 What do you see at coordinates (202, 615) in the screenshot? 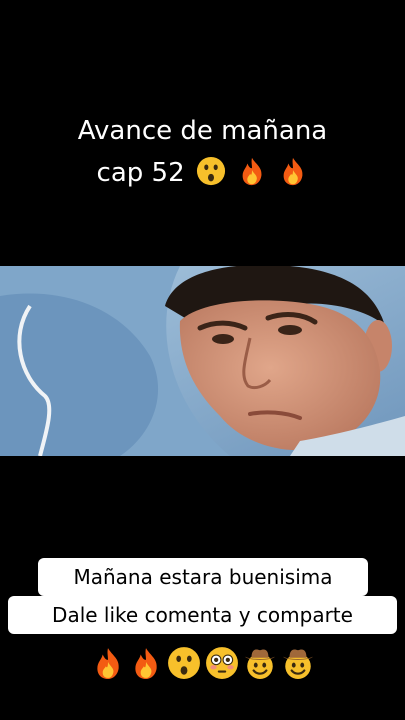
I see `caption-line-2: Dale like comenta y comparte` at bounding box center [202, 615].